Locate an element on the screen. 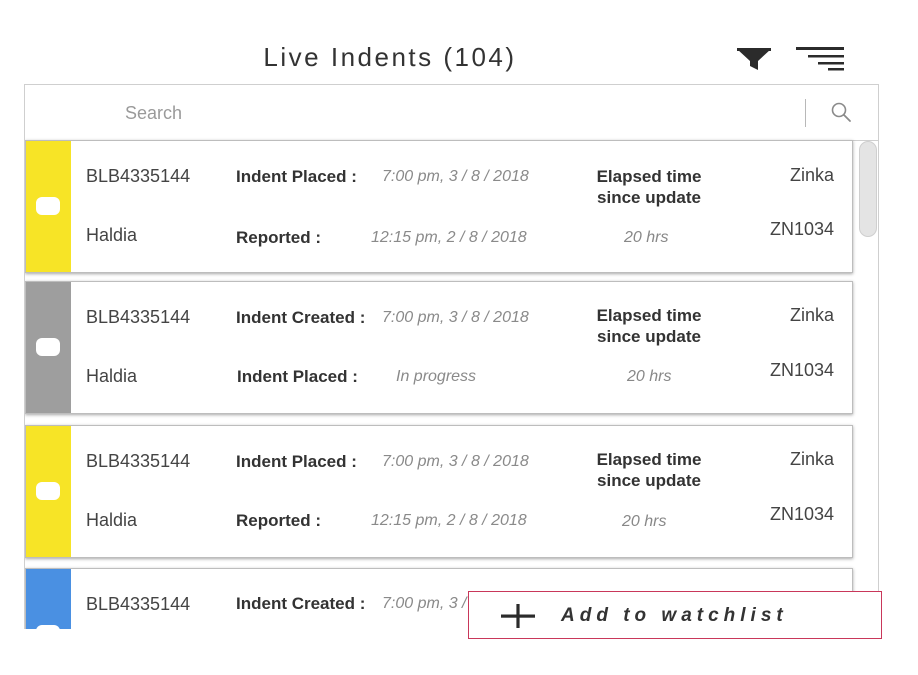 Image resolution: width=918 pixels, height=675 pixels. watchlist-label: Add to watchlist is located at coordinates (674, 615).